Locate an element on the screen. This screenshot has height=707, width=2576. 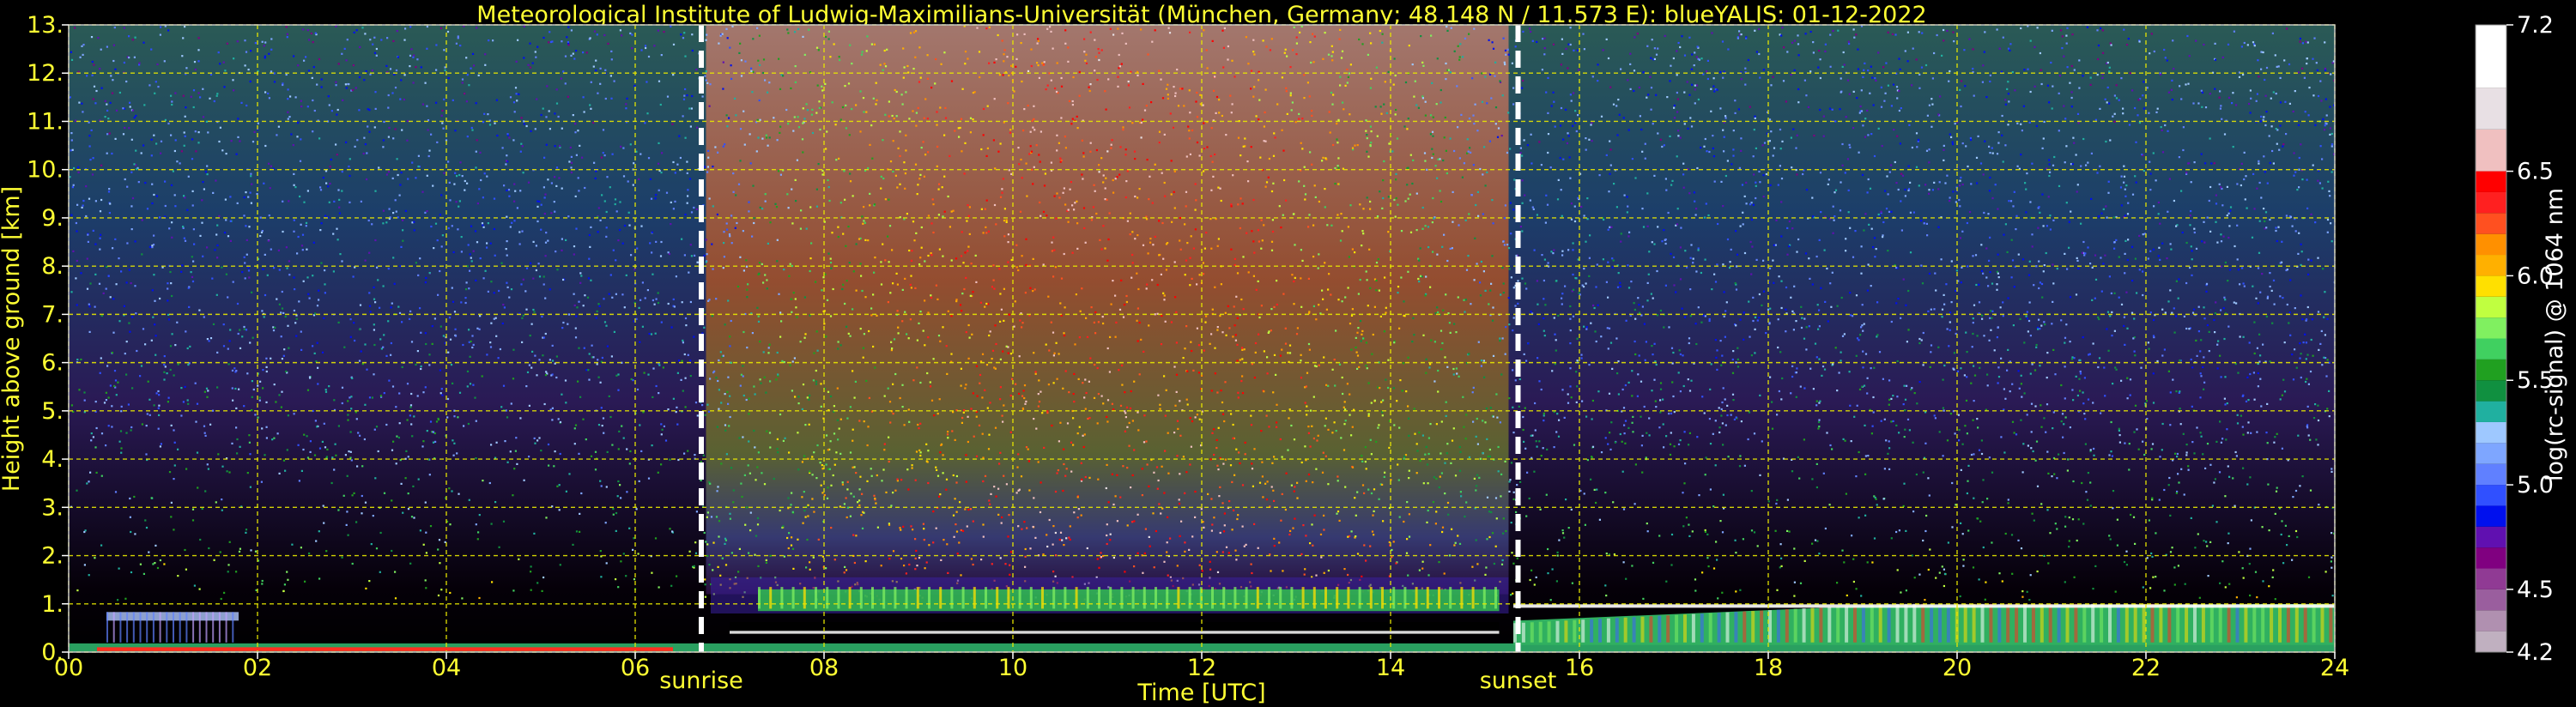
y-tick-label: 8. is located at coordinates (52, 266).